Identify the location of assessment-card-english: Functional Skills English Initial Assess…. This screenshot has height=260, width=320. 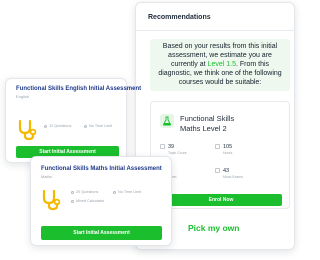
(73, 120).